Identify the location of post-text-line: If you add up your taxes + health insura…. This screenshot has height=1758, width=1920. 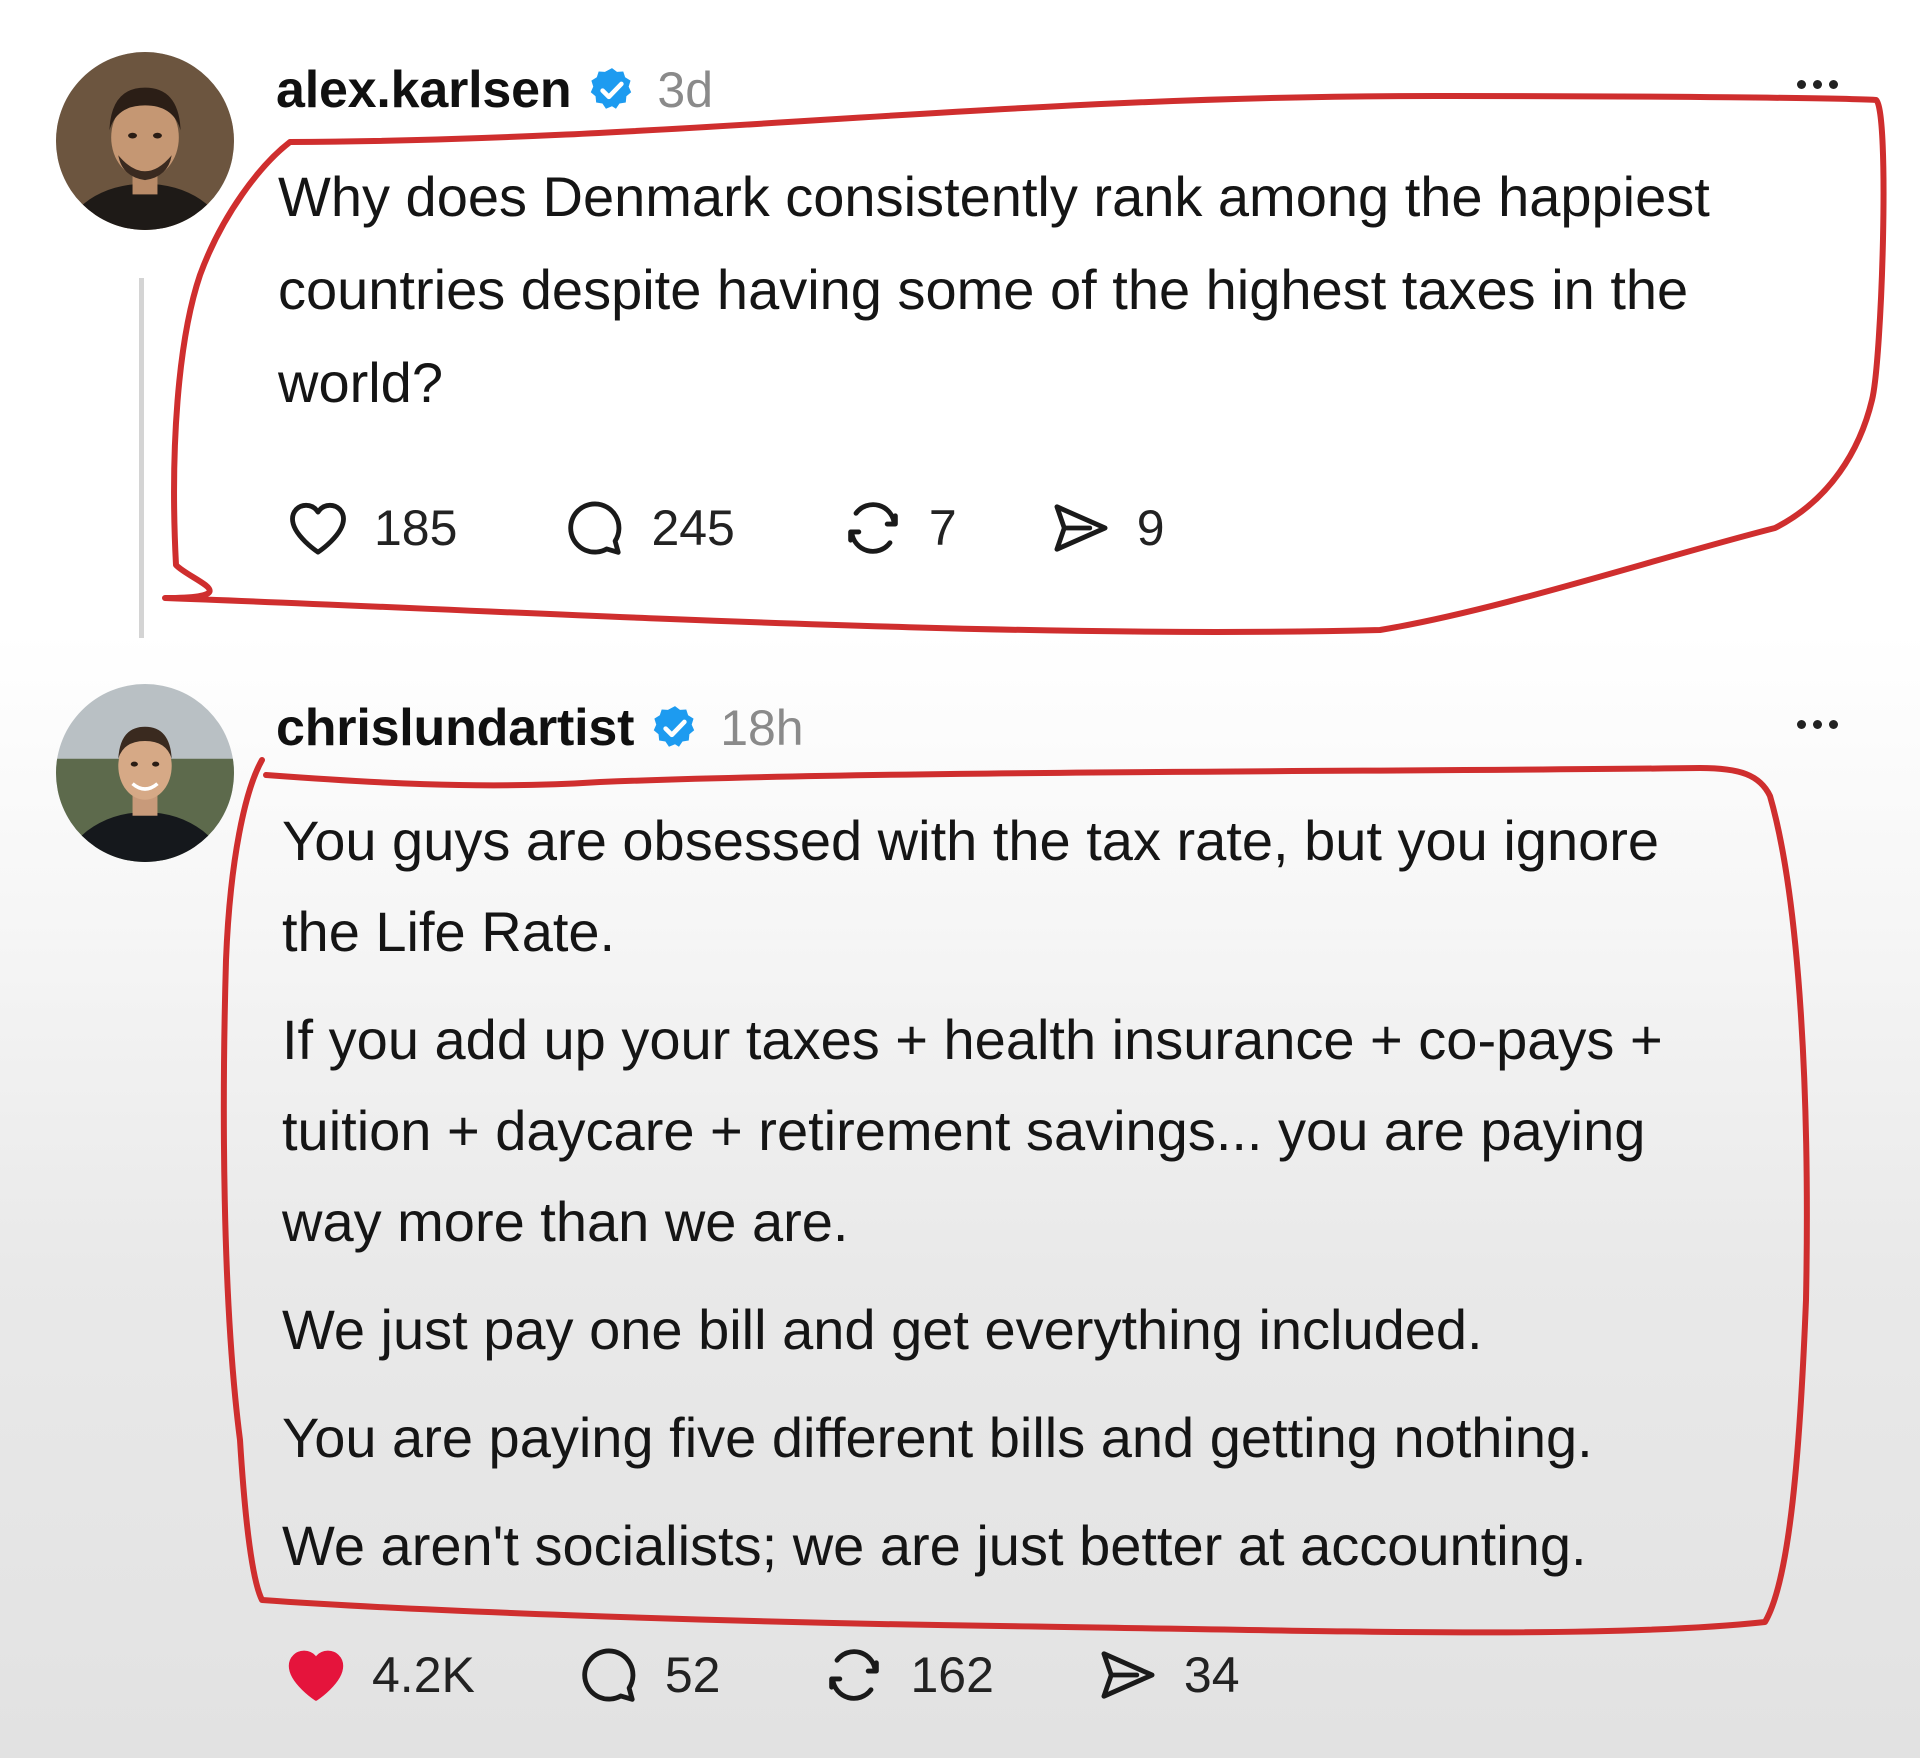
(972, 1039).